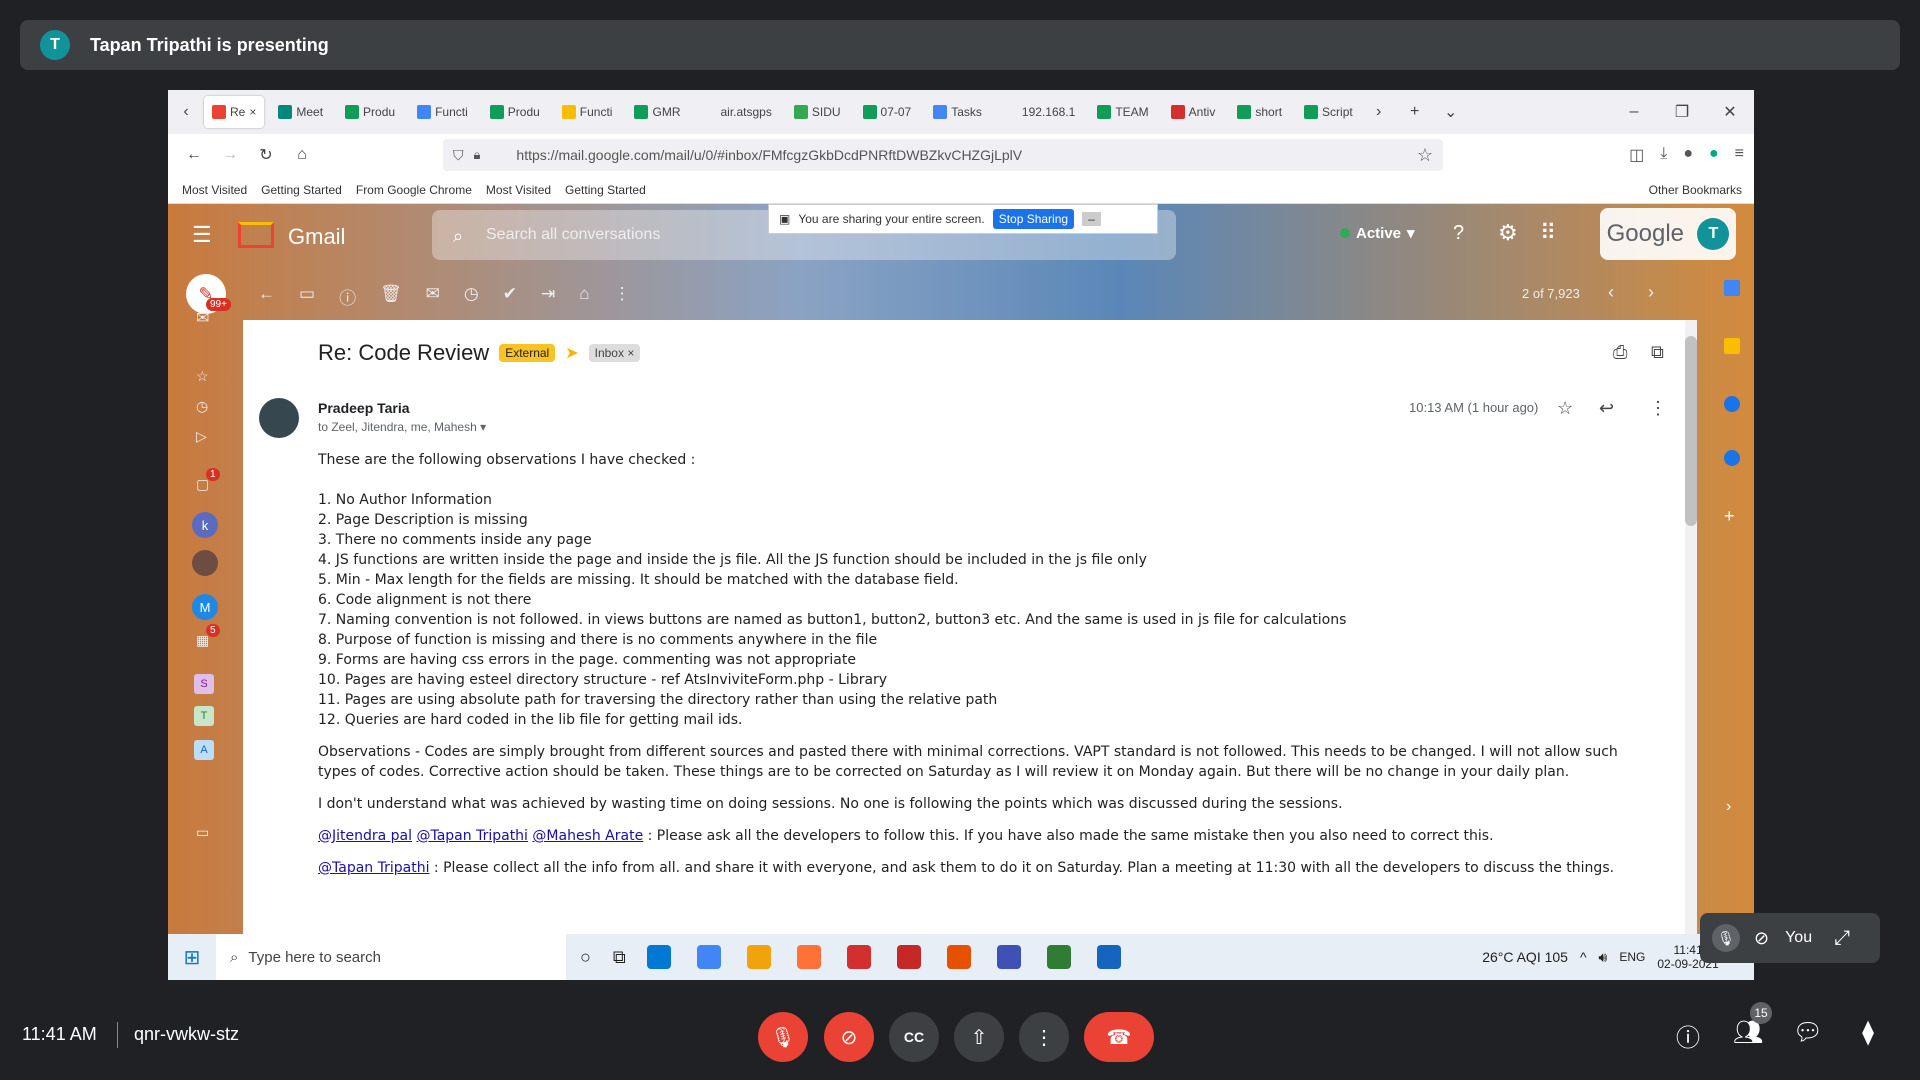  I want to click on snoozed-icon: ◷, so click(202, 406).